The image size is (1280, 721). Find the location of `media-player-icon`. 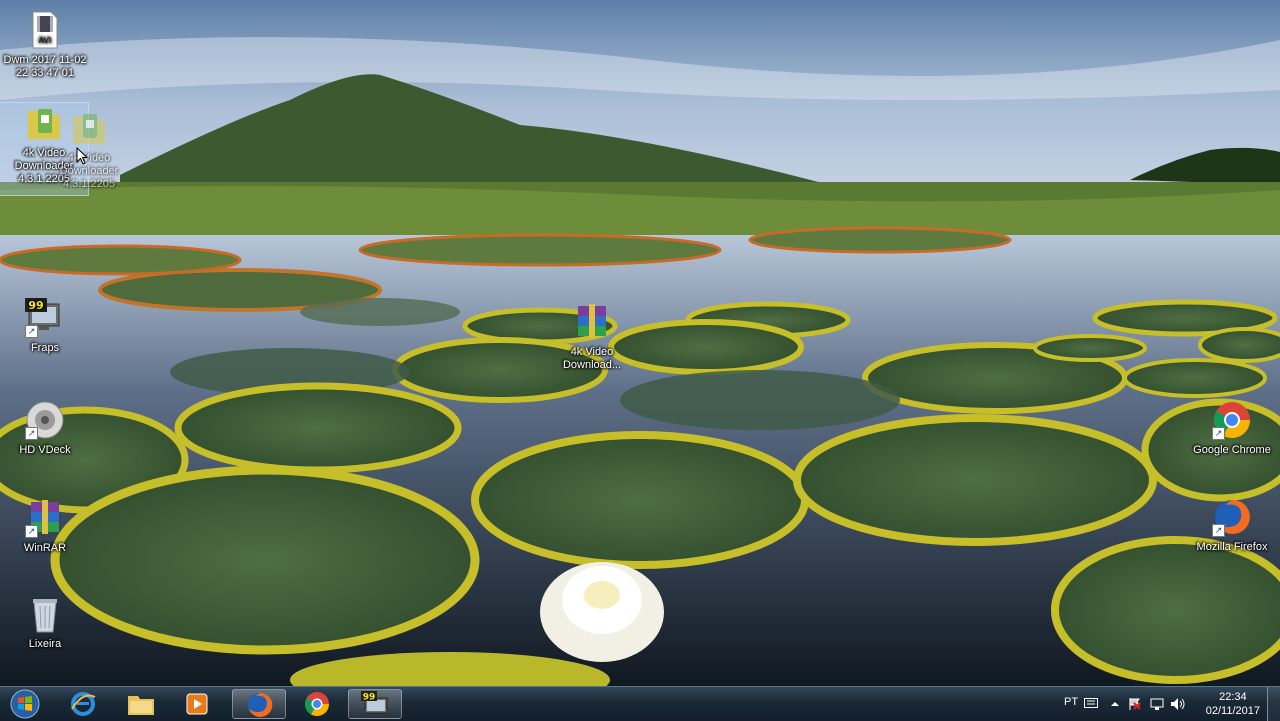

media-player-icon is located at coordinates (197, 704).